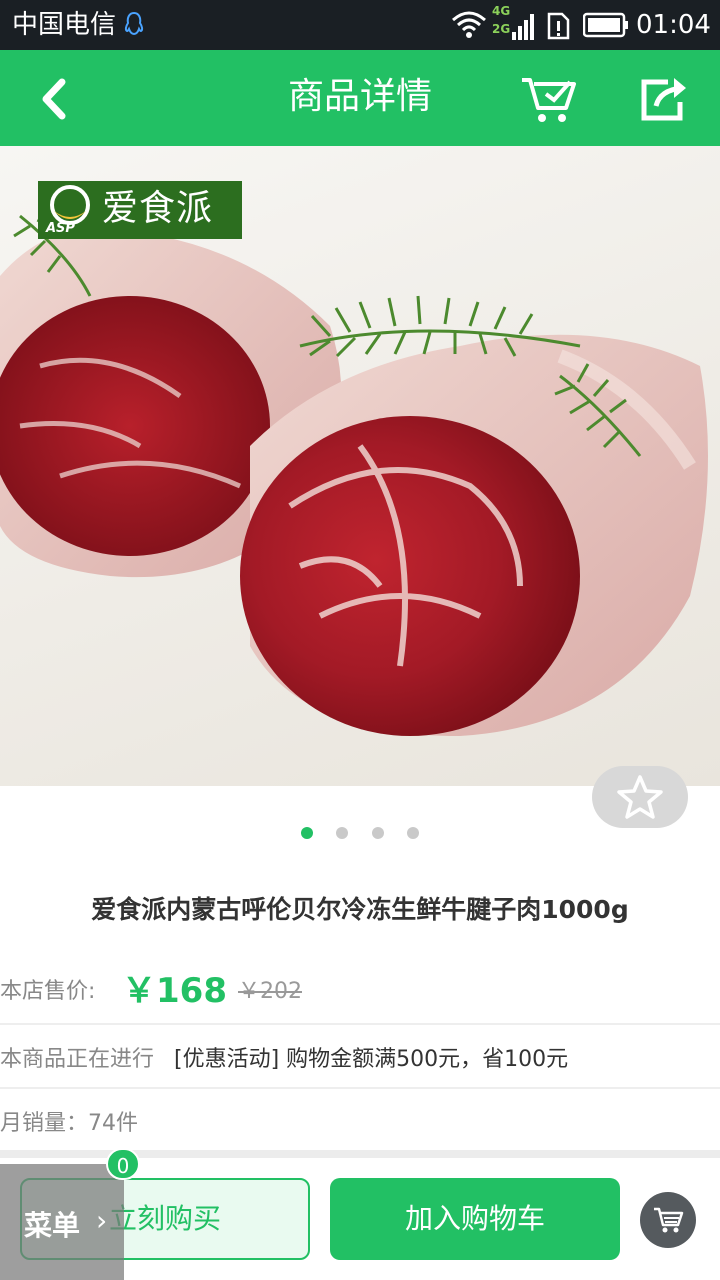 Image resolution: width=720 pixels, height=1280 pixels. Describe the element at coordinates (360, 831) in the screenshot. I see `image-carousel-indicator` at that location.